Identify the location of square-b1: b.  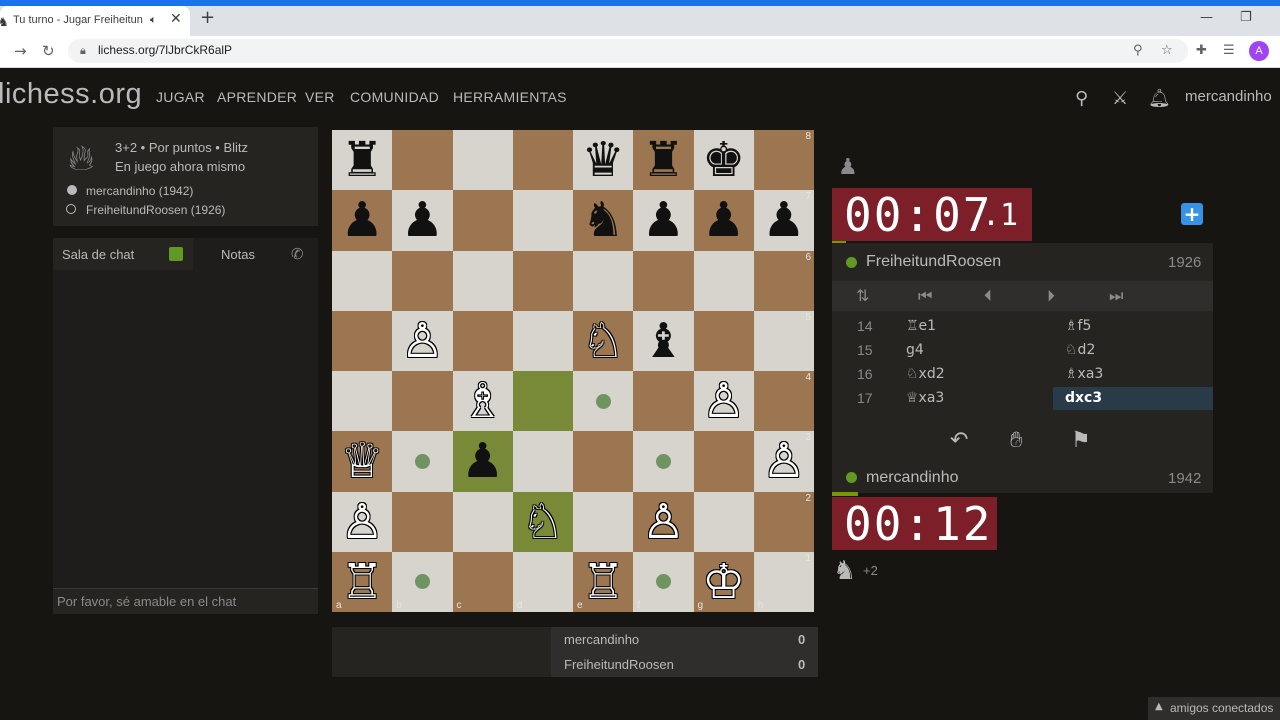
(422, 581).